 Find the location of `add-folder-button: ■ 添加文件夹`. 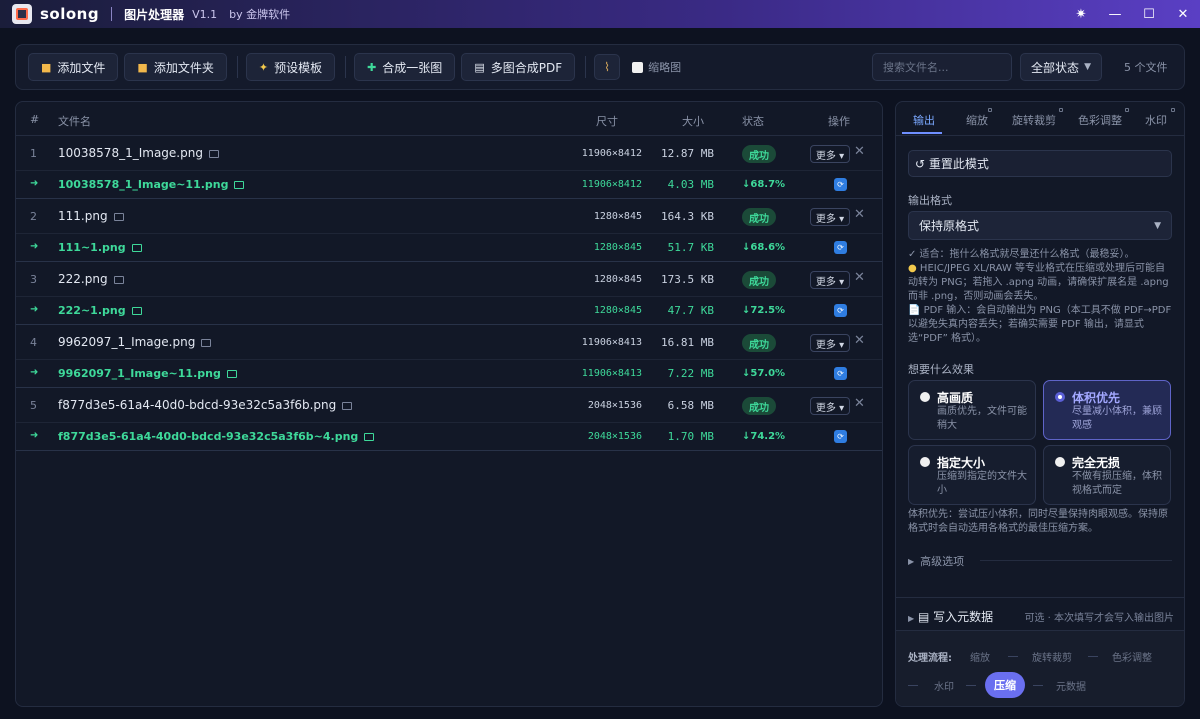

add-folder-button: ■ 添加文件夹 is located at coordinates (175, 67).